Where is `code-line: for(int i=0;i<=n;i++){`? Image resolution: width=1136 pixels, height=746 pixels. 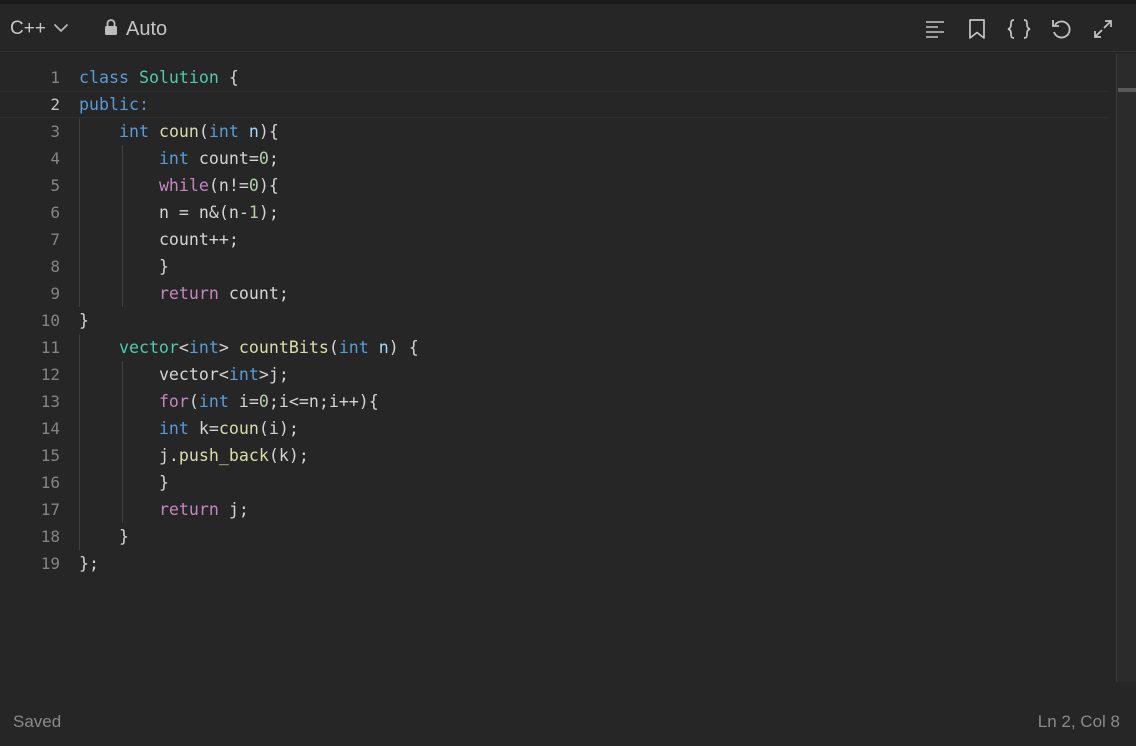
code-line: for(int i=0;i<=n;i++){ is located at coordinates (594, 401).